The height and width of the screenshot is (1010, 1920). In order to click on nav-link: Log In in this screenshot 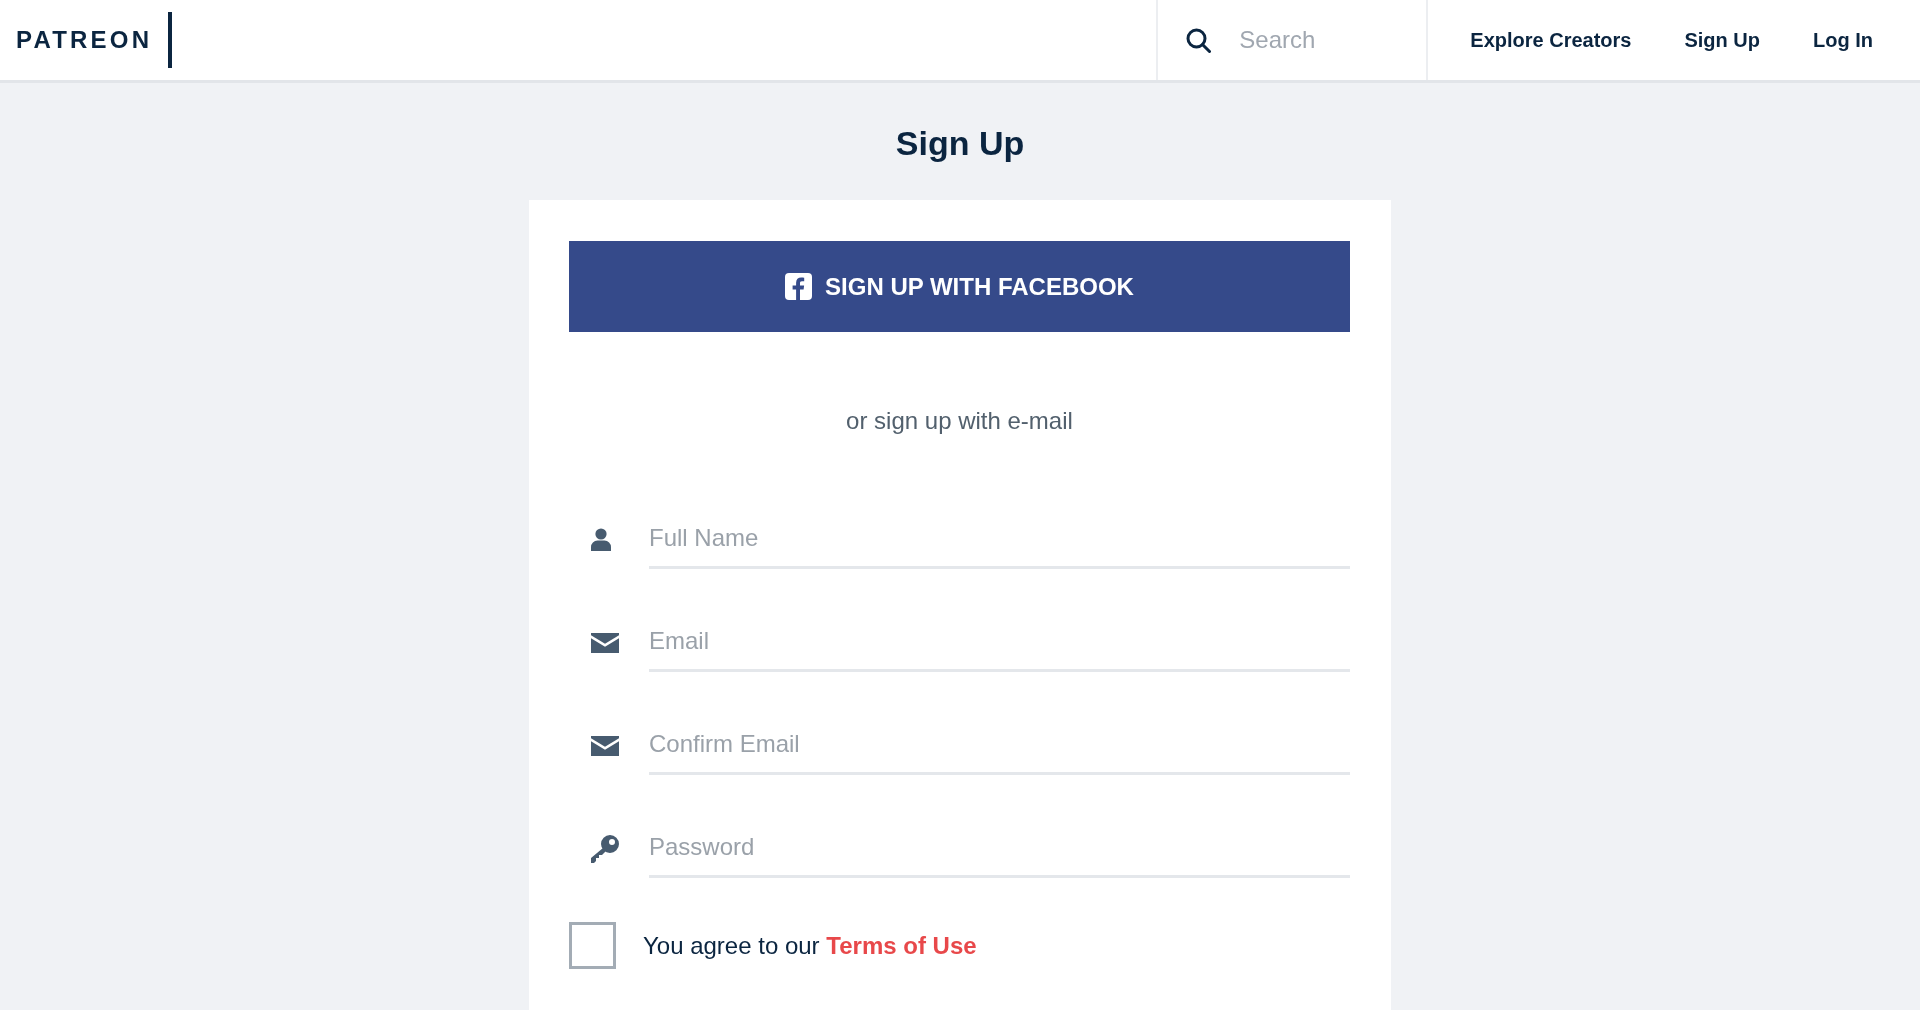, I will do `click(1843, 40)`.